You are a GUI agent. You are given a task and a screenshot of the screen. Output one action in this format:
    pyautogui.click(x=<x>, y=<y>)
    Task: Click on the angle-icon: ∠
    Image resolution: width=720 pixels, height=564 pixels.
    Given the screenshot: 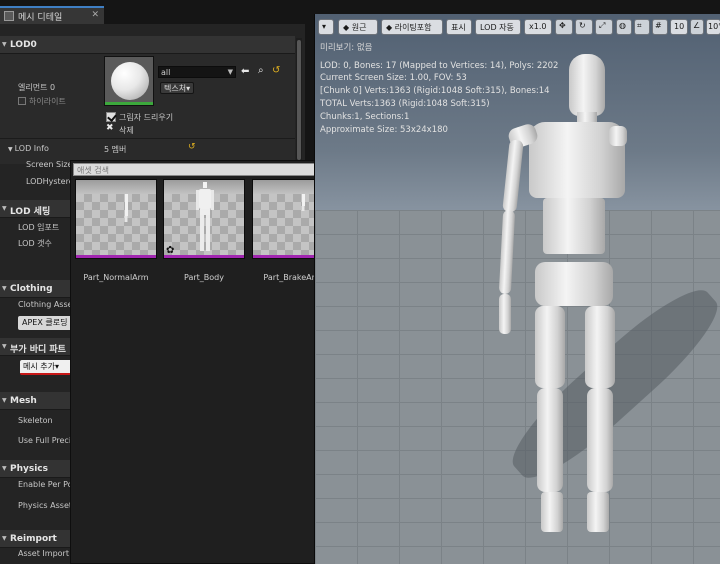 What is the action you would take?
    pyautogui.click(x=697, y=25)
    